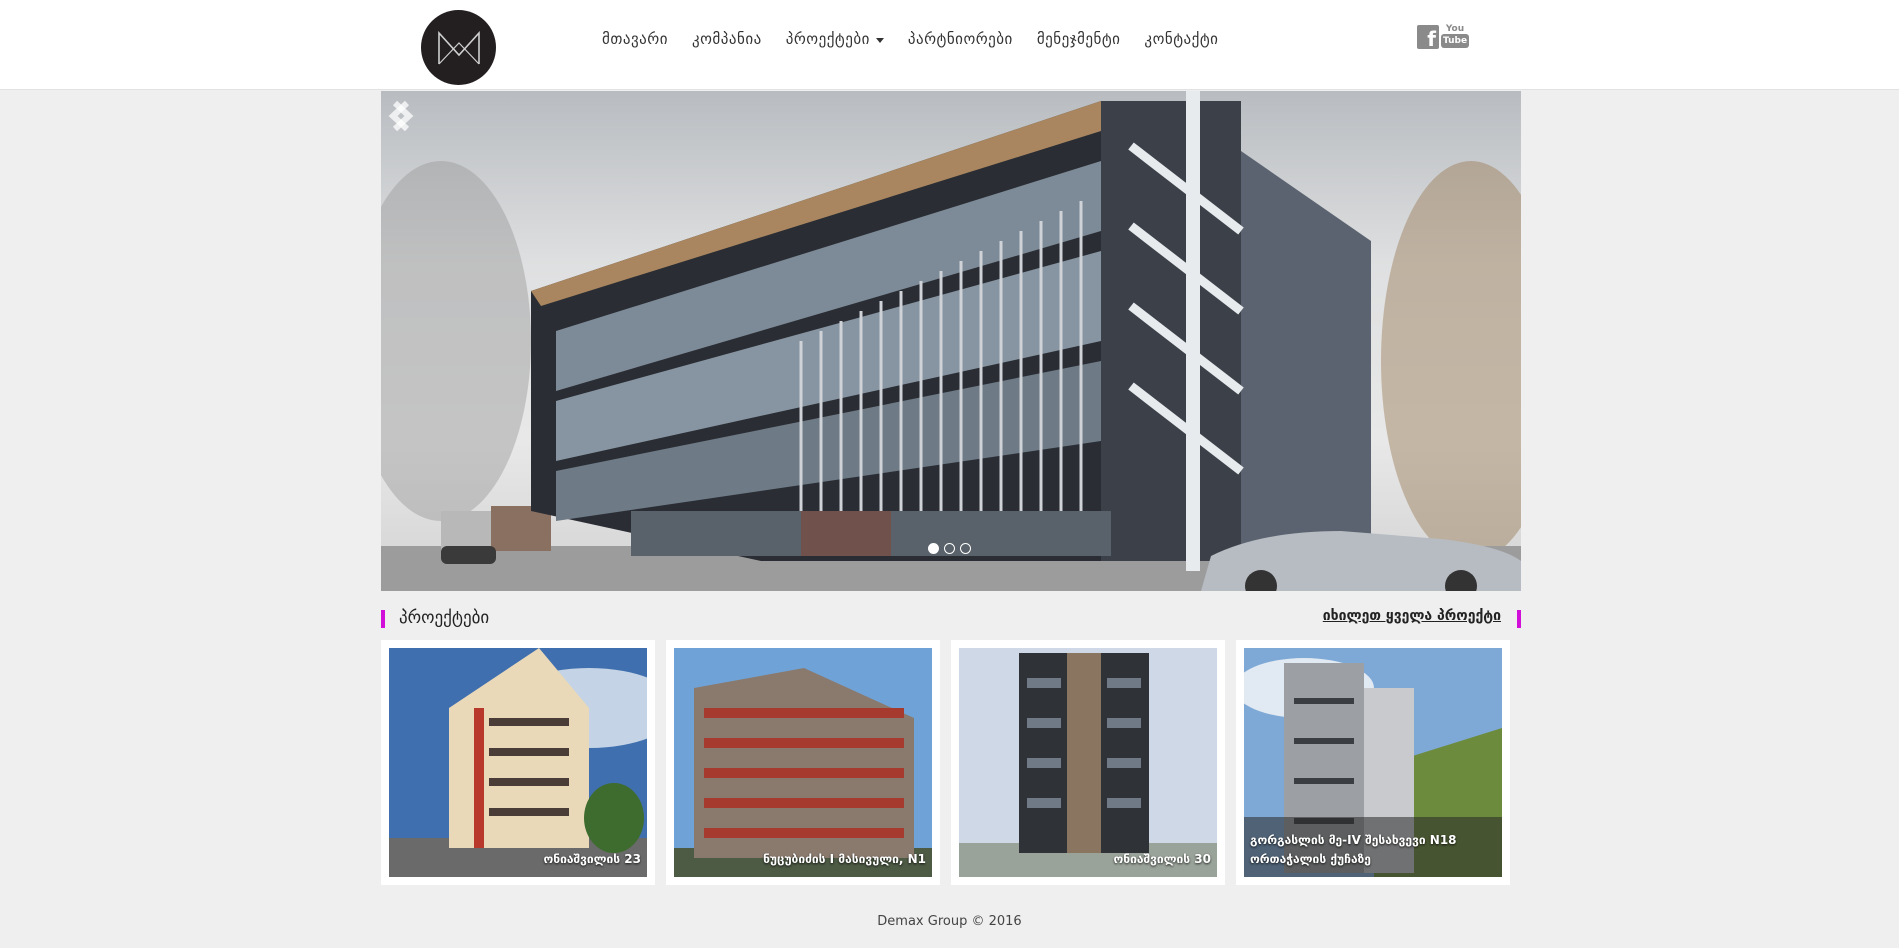  I want to click on nav-partners: პარტნიორები, so click(960, 39).